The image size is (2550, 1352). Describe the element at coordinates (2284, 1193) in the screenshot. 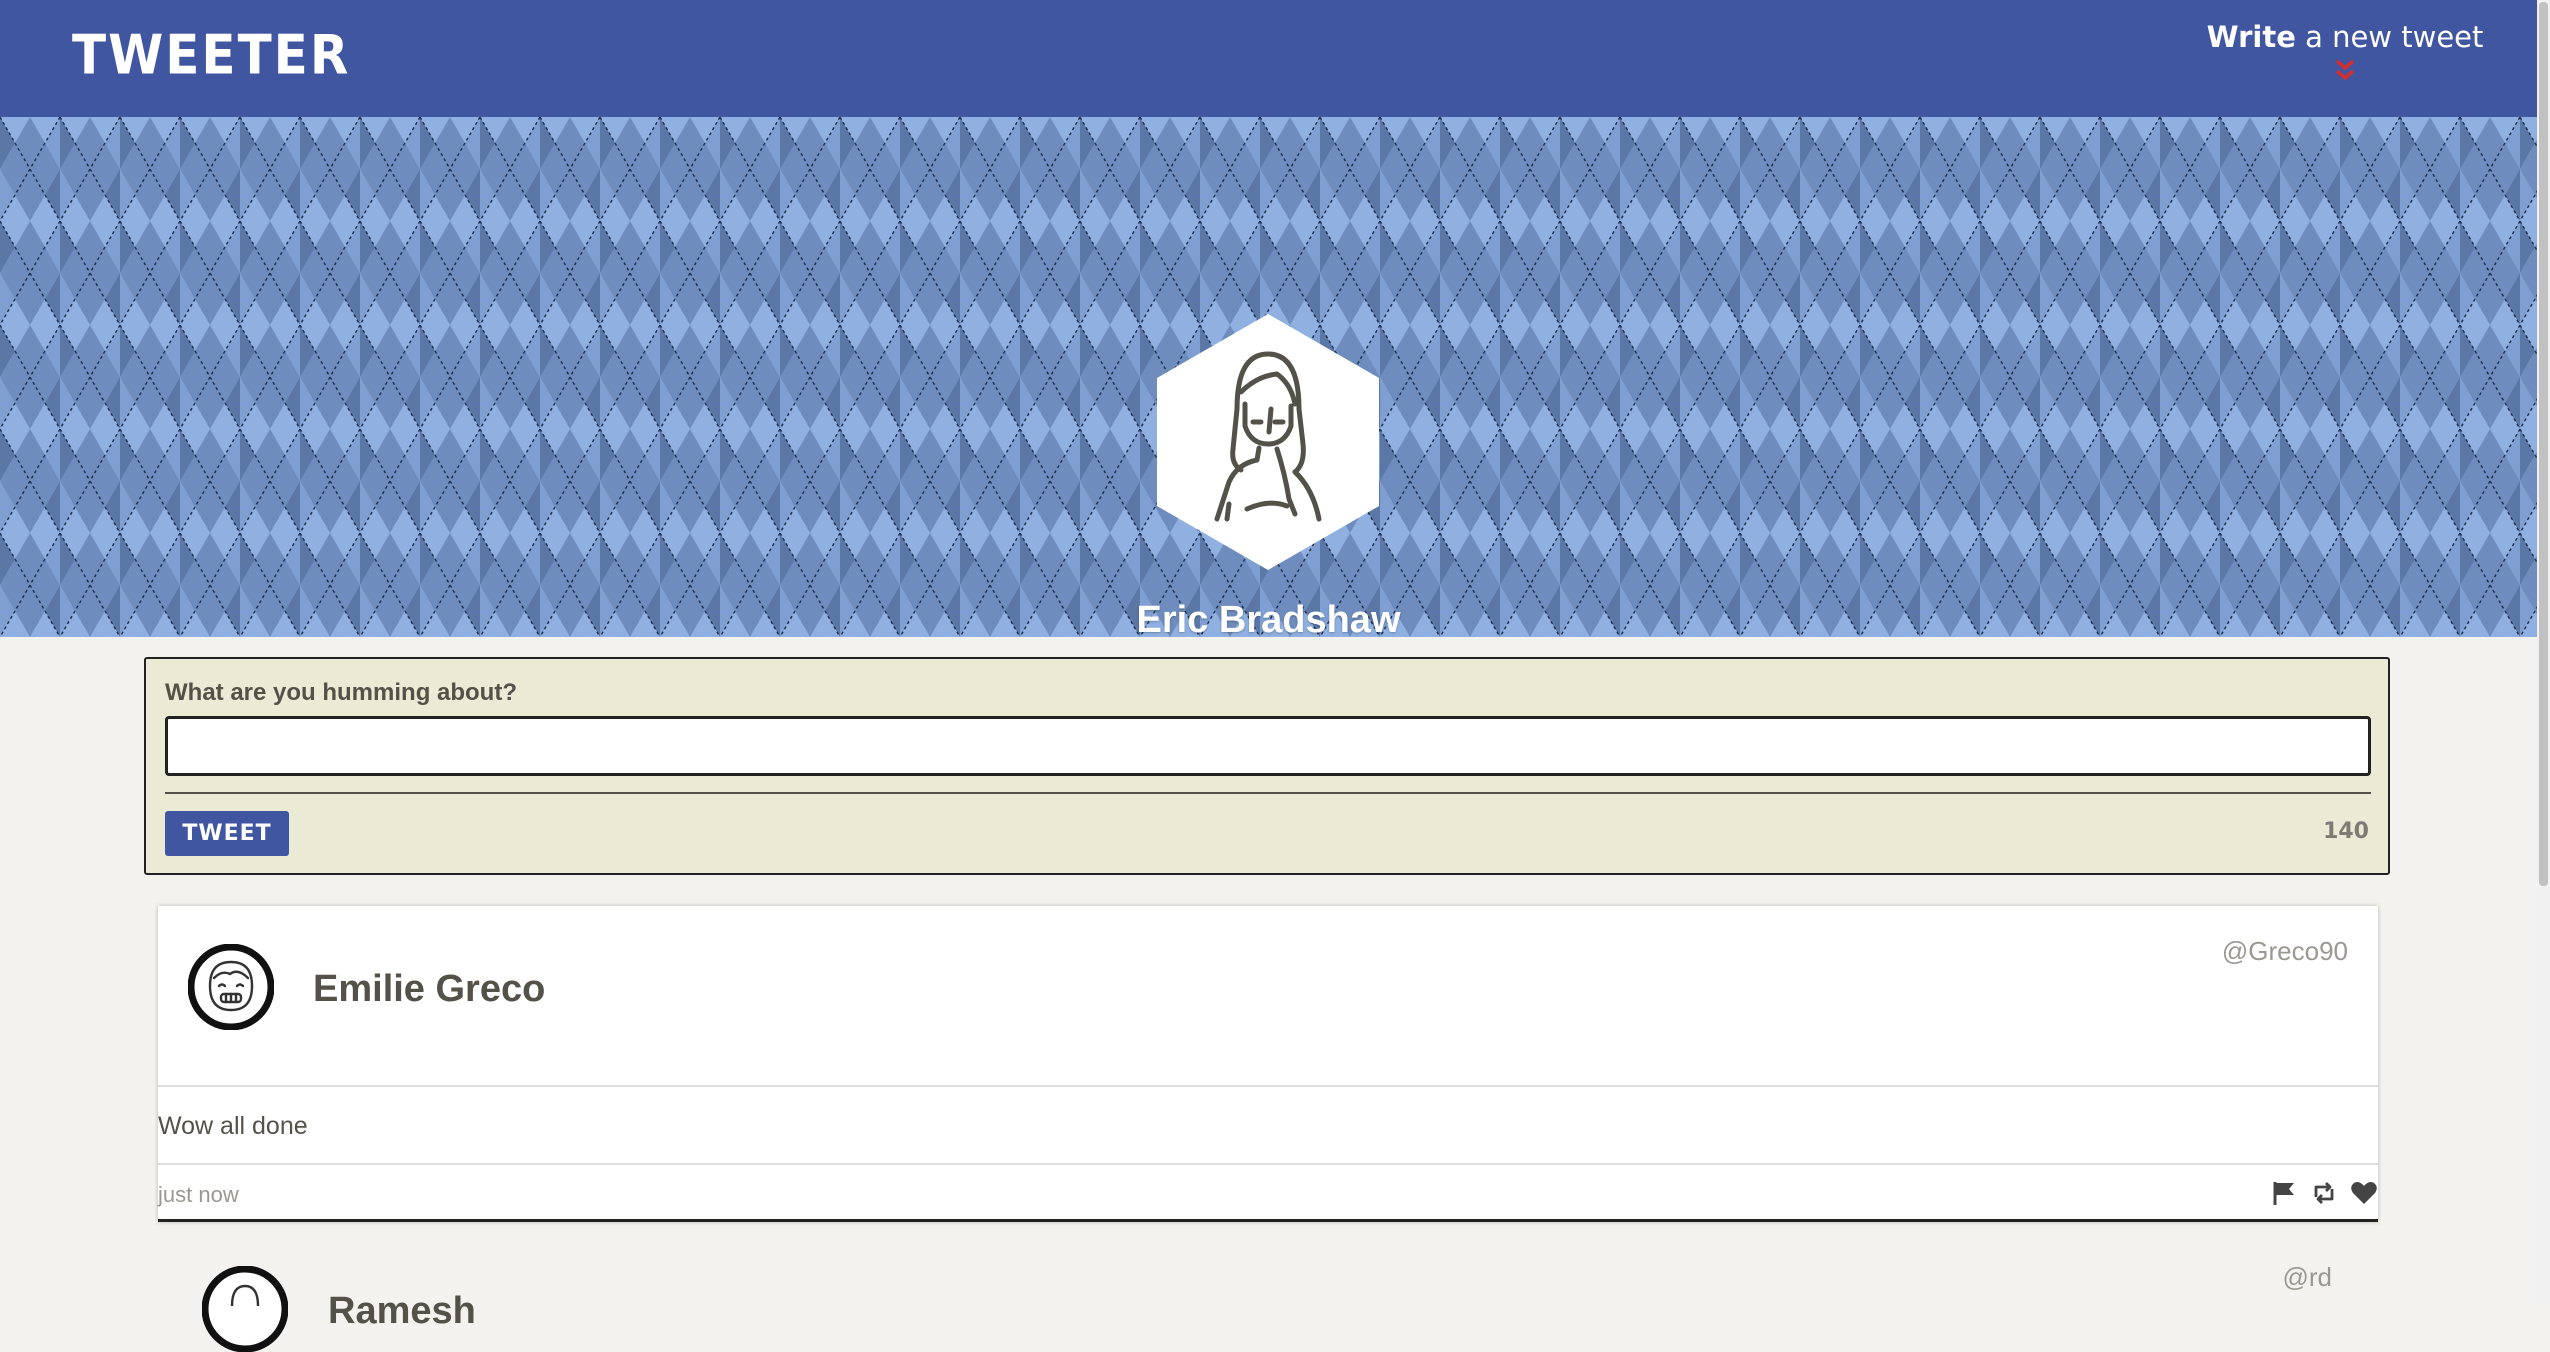

I see `flag-icon` at that location.